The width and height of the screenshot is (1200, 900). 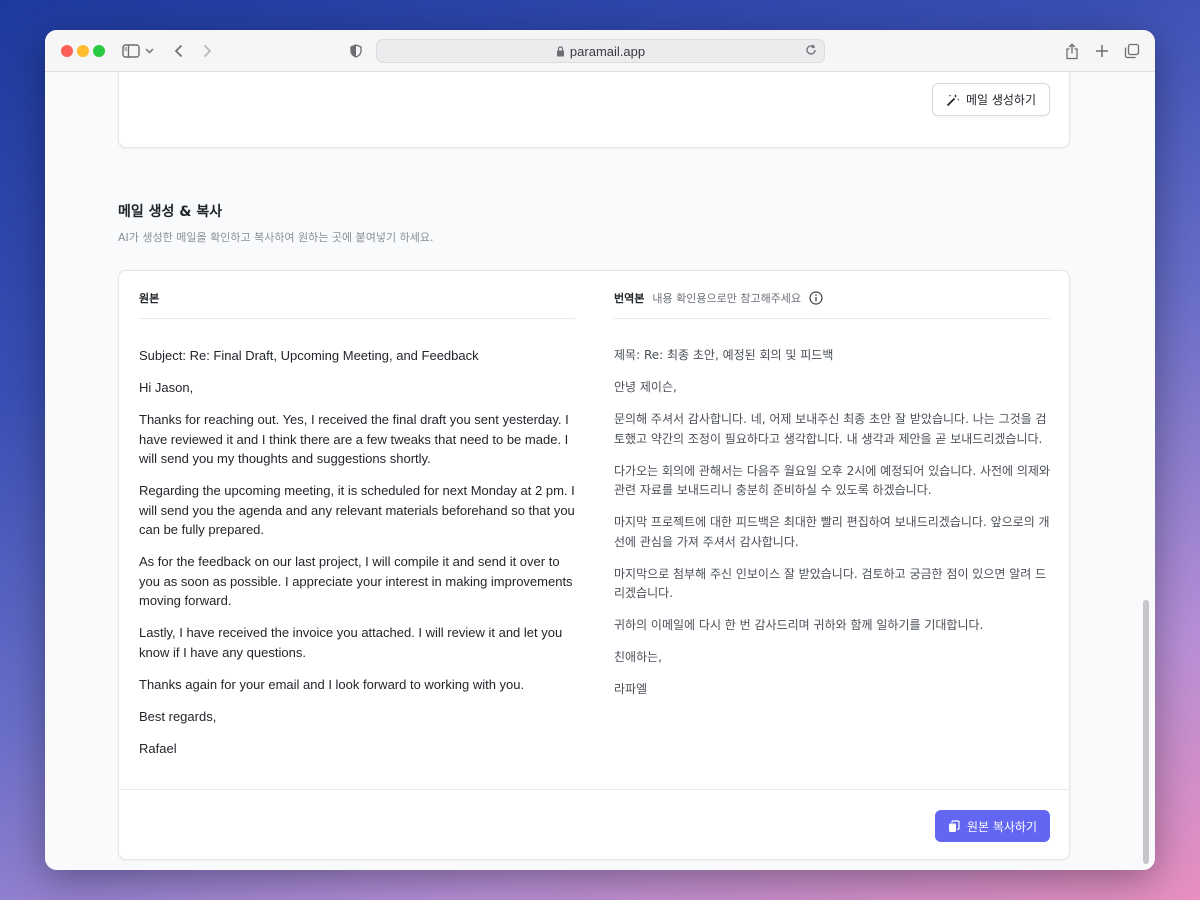 What do you see at coordinates (158, 748) in the screenshot?
I see `original-paragraph: Rafael` at bounding box center [158, 748].